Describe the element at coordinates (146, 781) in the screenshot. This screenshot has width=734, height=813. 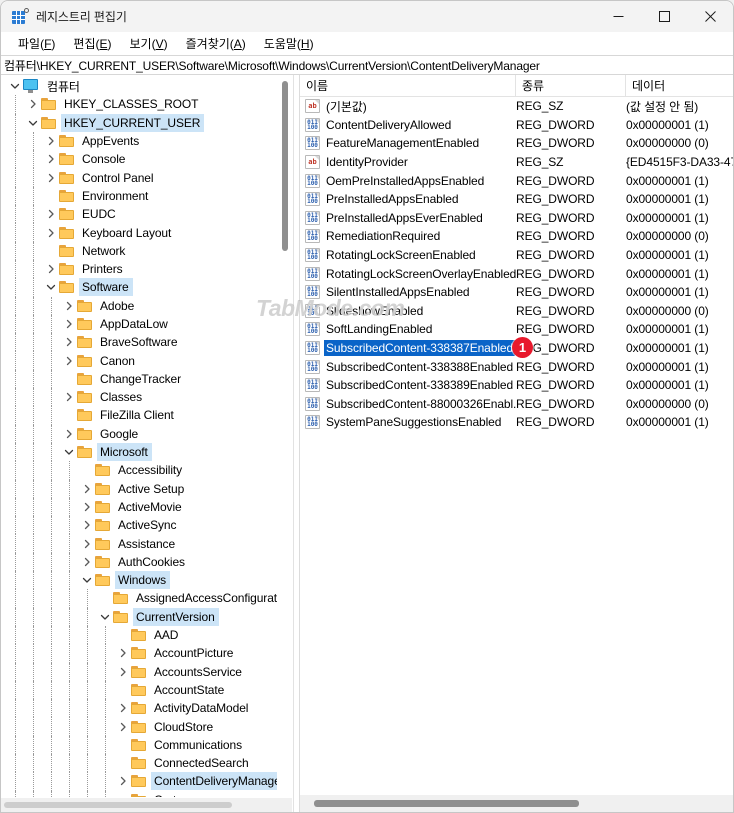
I see `tree-node: ContentDeliveryManager` at that location.